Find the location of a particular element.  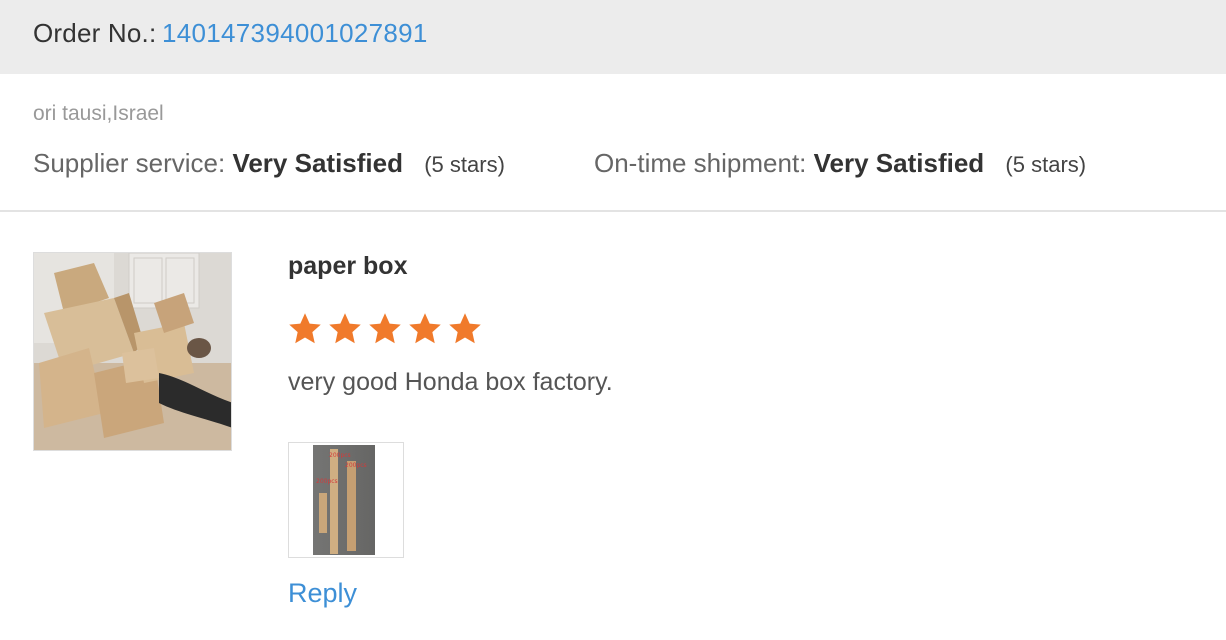

reply-link: Reply is located at coordinates (322, 593).